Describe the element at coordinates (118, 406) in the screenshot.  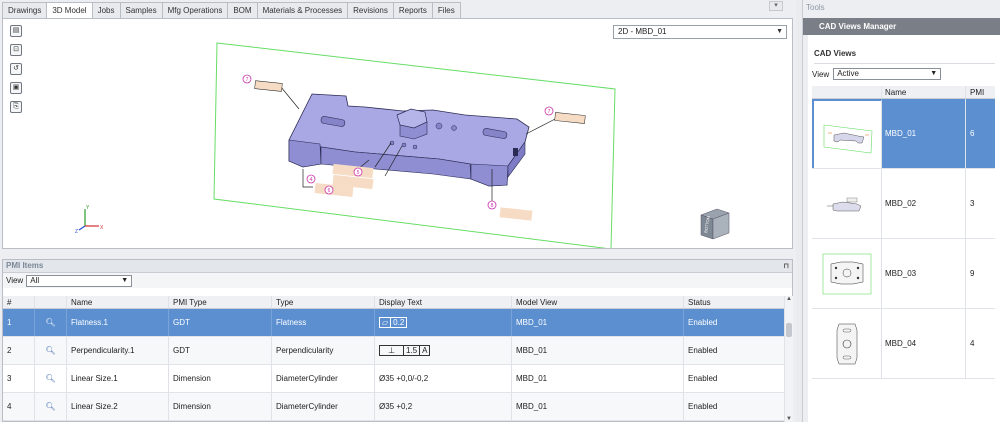
I see `pmi-name: Linear Size.2` at that location.